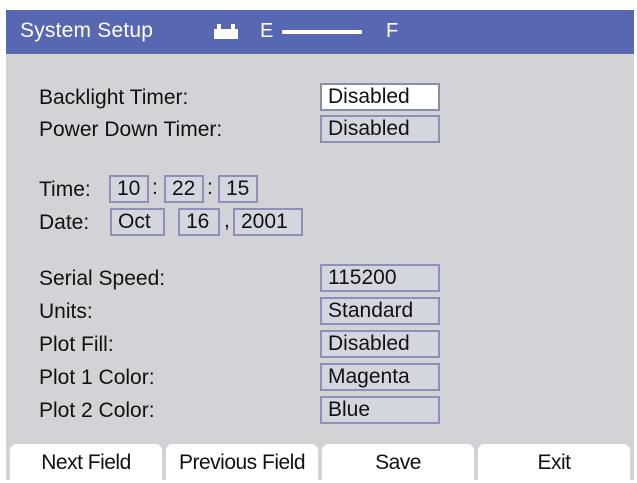 Image resolution: width=637 pixels, height=483 pixels. Describe the element at coordinates (380, 410) in the screenshot. I see `plot-2-color-field: Blue` at that location.